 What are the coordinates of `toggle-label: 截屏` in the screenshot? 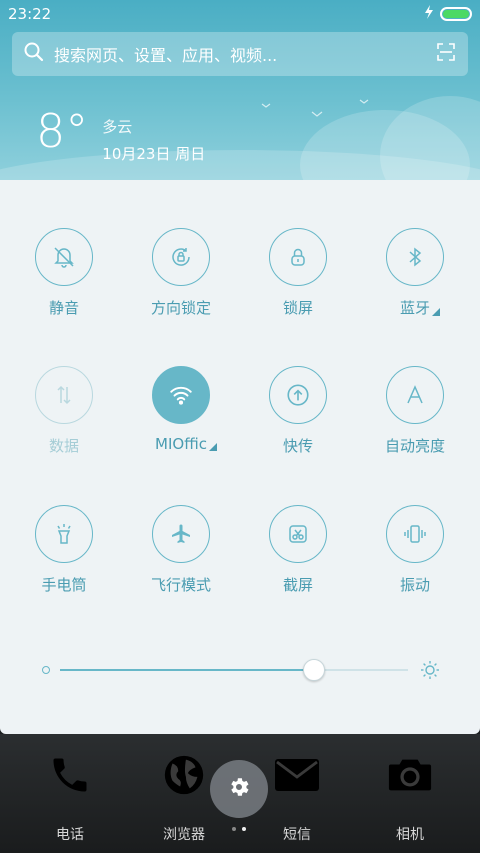 It's located at (297, 585).